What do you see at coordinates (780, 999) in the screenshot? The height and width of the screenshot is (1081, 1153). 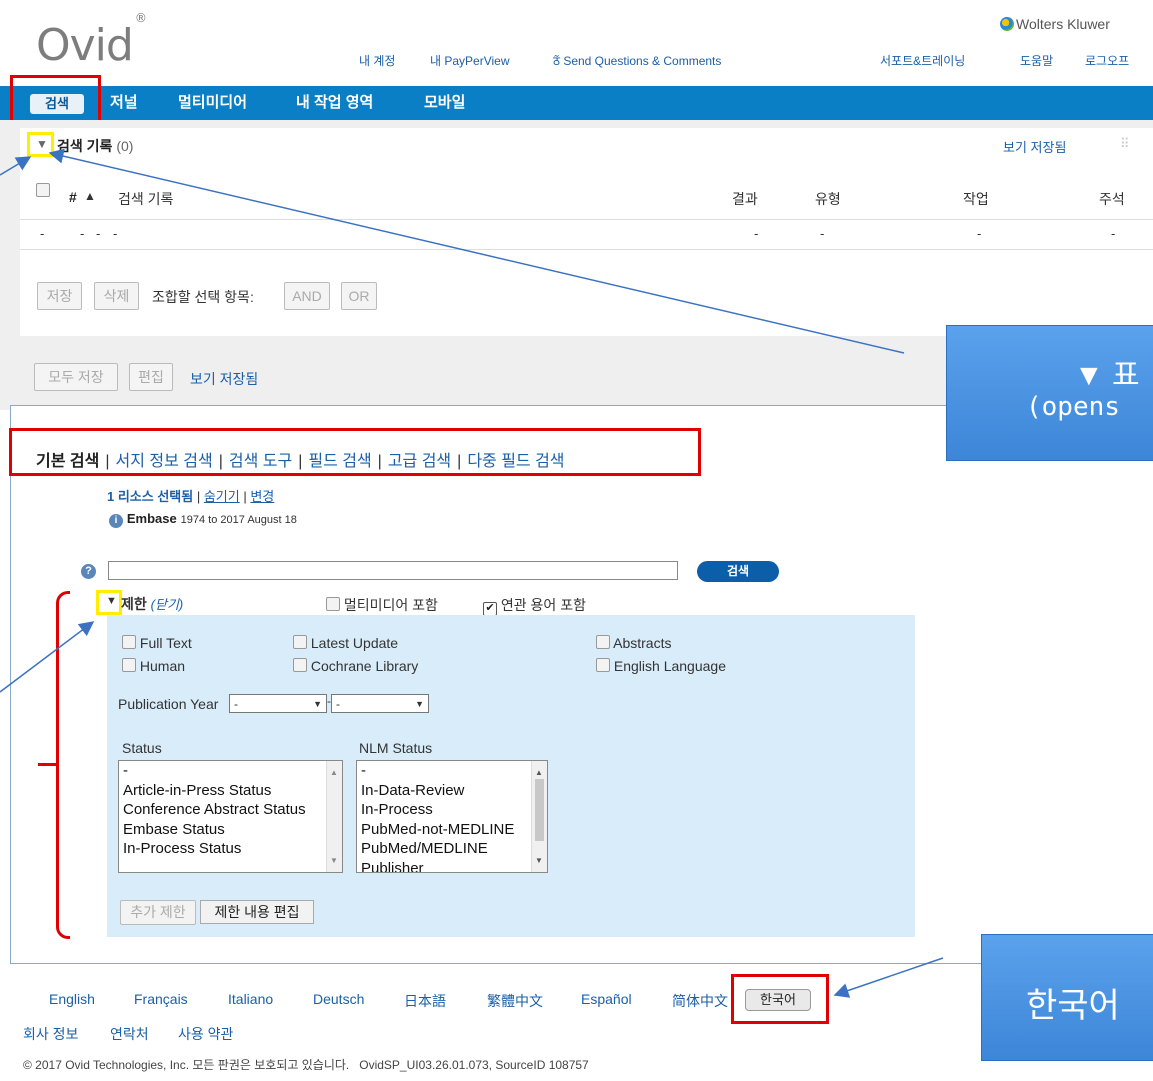 I see `highlight-korean` at bounding box center [780, 999].